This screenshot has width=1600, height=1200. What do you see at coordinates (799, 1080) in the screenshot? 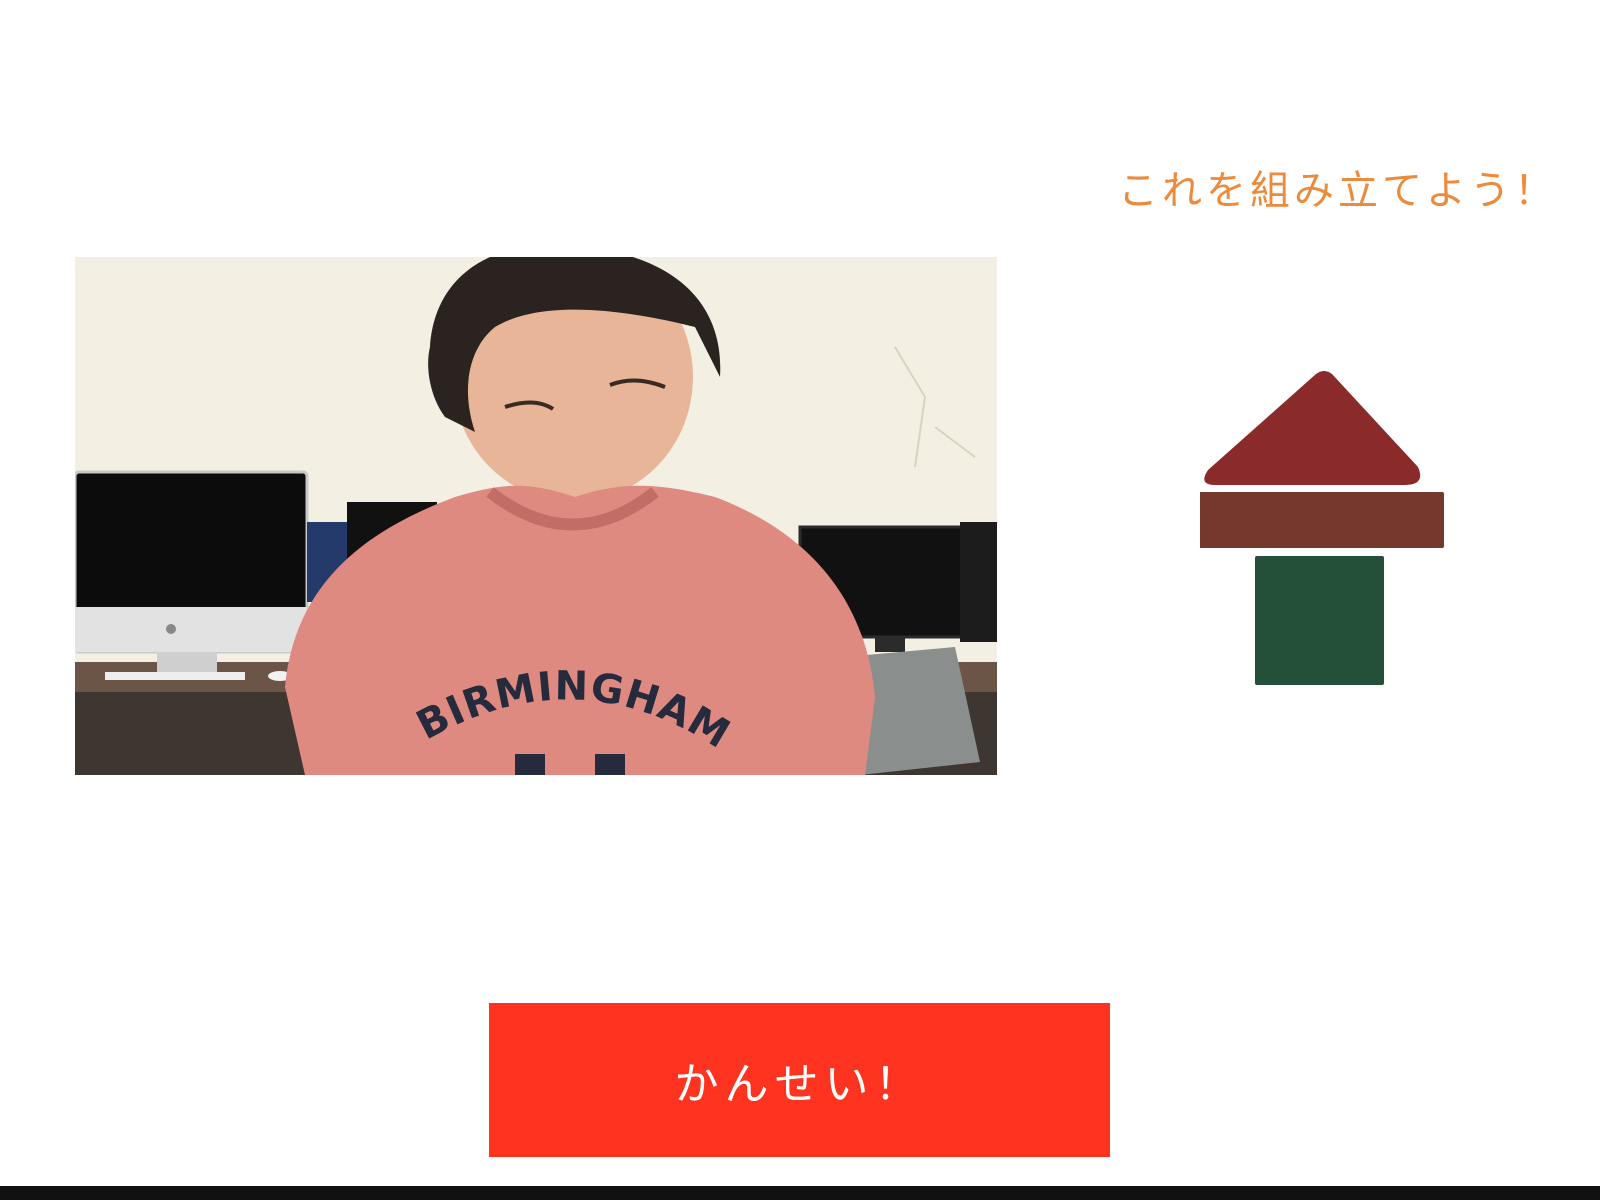
I see `finish-button: かんせい！` at bounding box center [799, 1080].